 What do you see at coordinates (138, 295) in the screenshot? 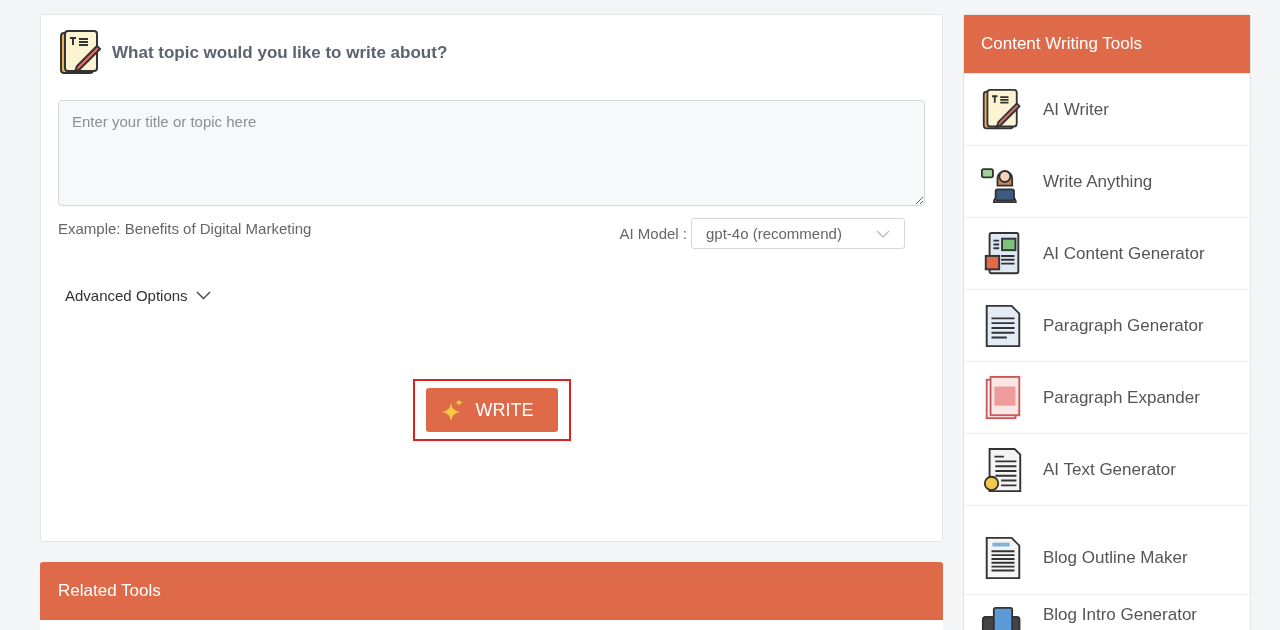
I see `advanced-options-toggle: Advanced Options` at bounding box center [138, 295].